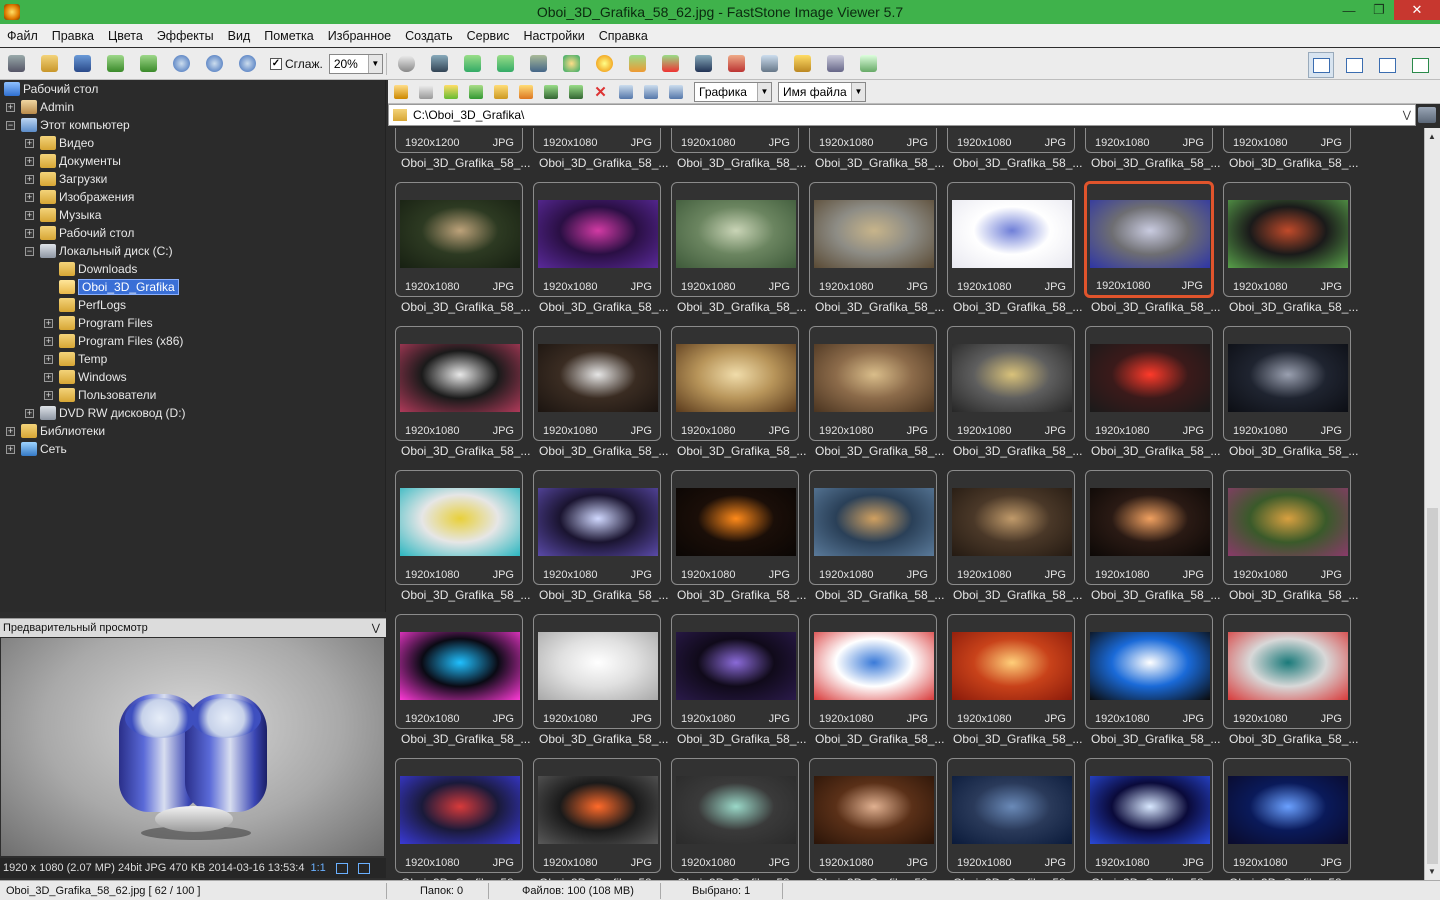  What do you see at coordinates (526, 92) in the screenshot?
I see `favorite-folder-button` at bounding box center [526, 92].